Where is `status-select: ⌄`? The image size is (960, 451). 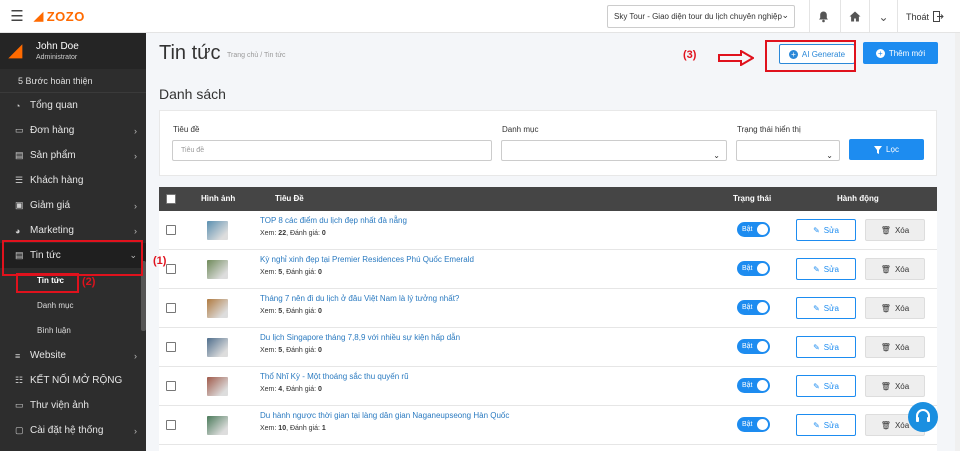
status-select: ⌄ is located at coordinates (788, 150).